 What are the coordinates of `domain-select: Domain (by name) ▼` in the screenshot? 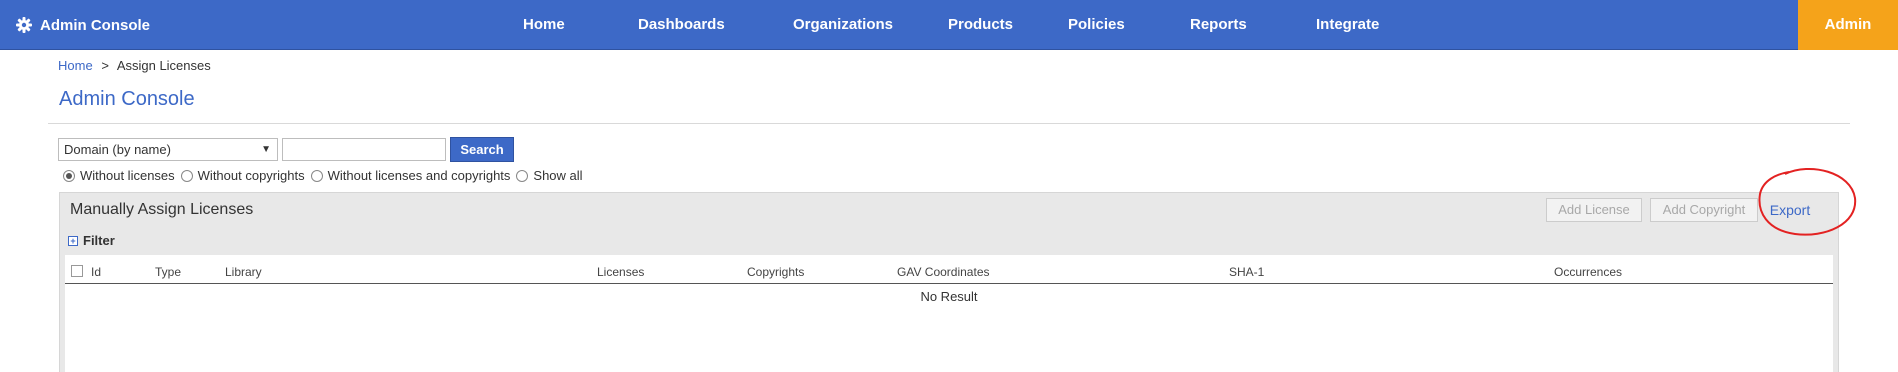 It's located at (168, 149).